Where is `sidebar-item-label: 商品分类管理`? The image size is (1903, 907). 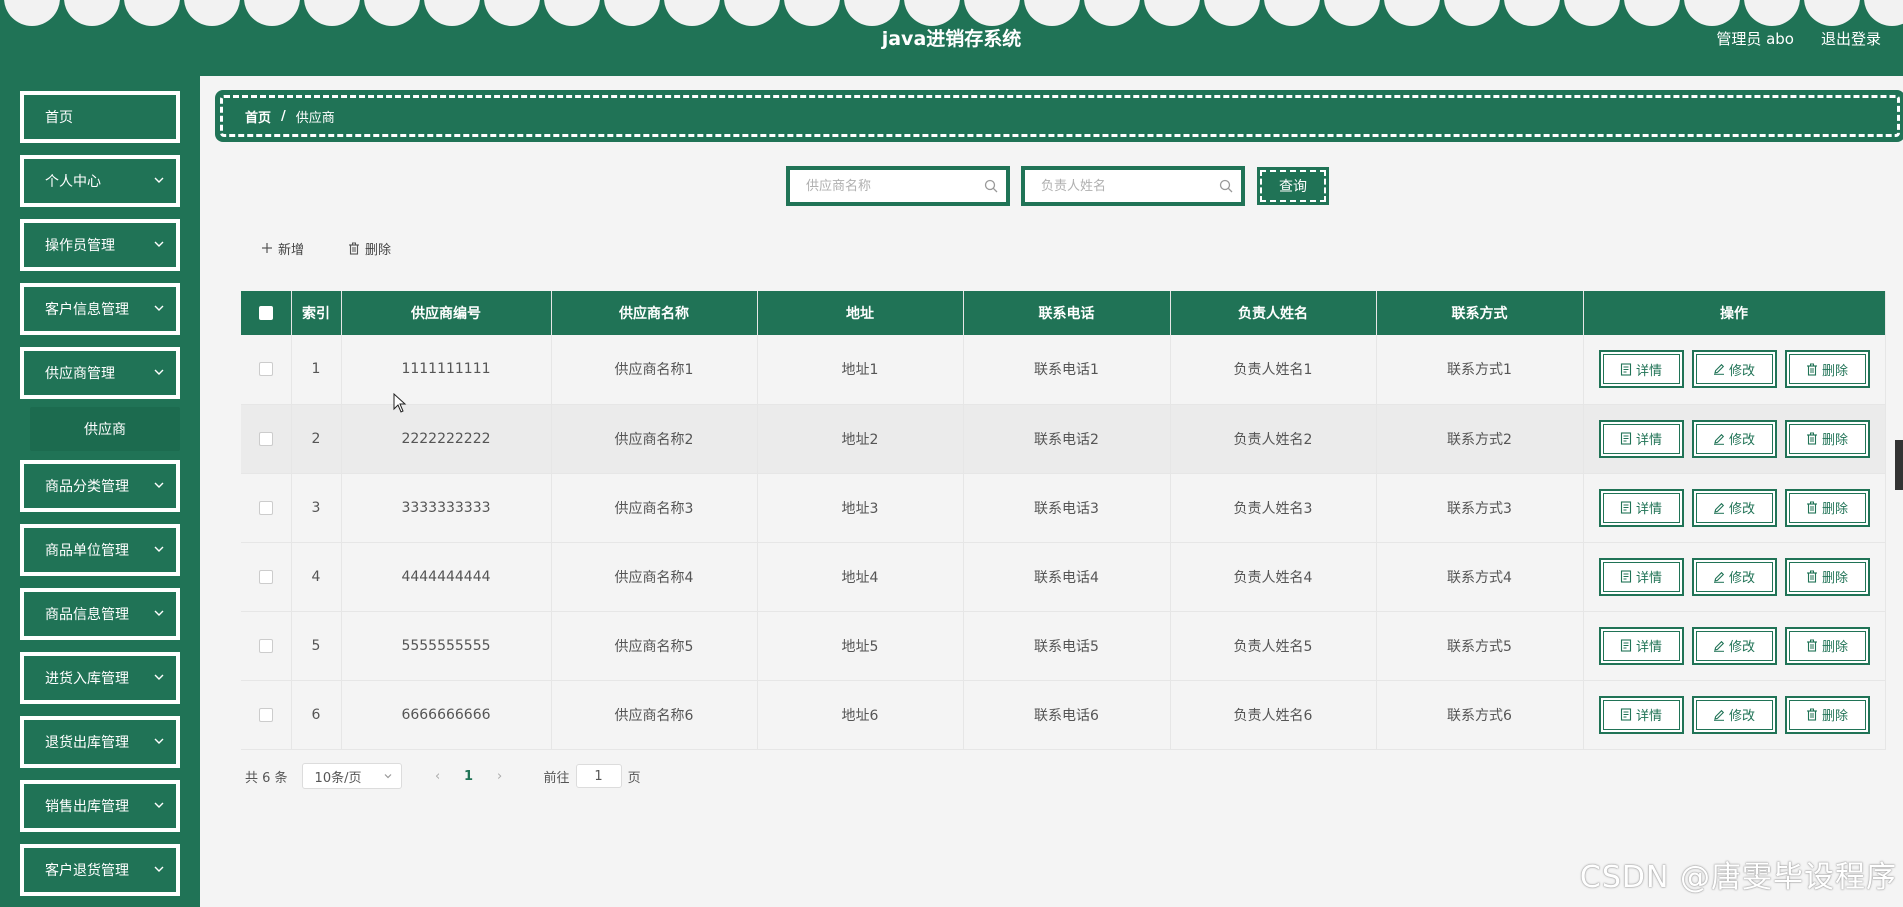
sidebar-item-label: 商品分类管理 is located at coordinates (87, 487).